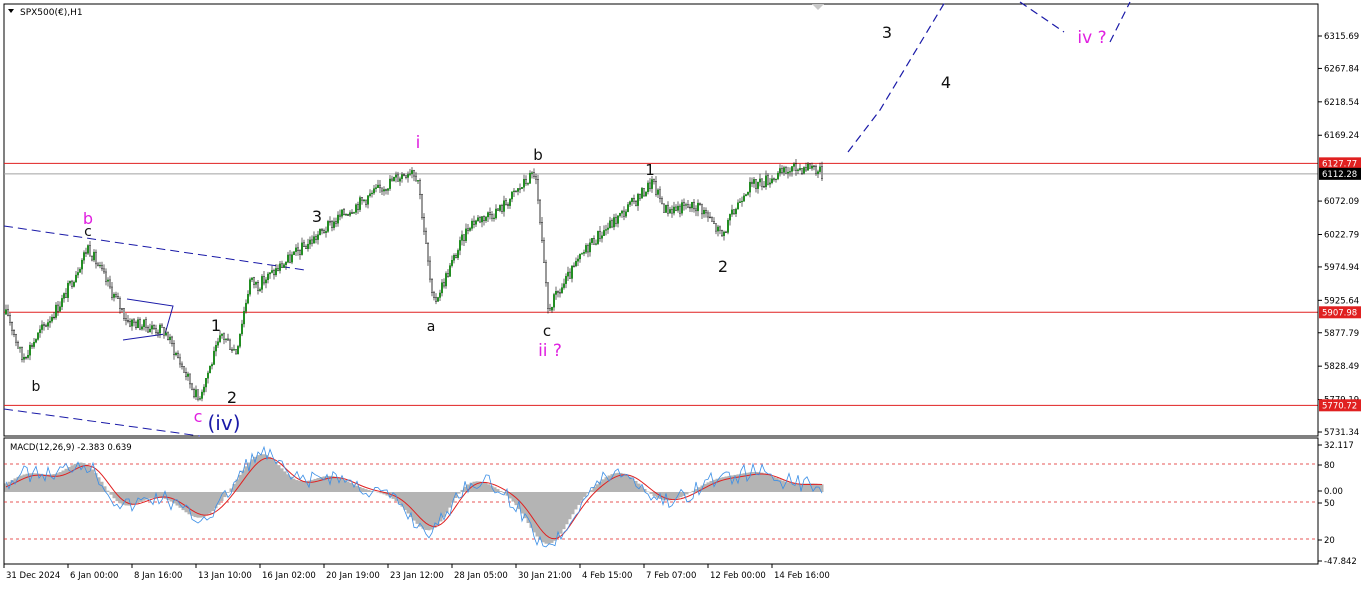 Image resolution: width=1366 pixels, height=592 pixels. What do you see at coordinates (431, 327) in the screenshot?
I see `wave-label: a` at bounding box center [431, 327].